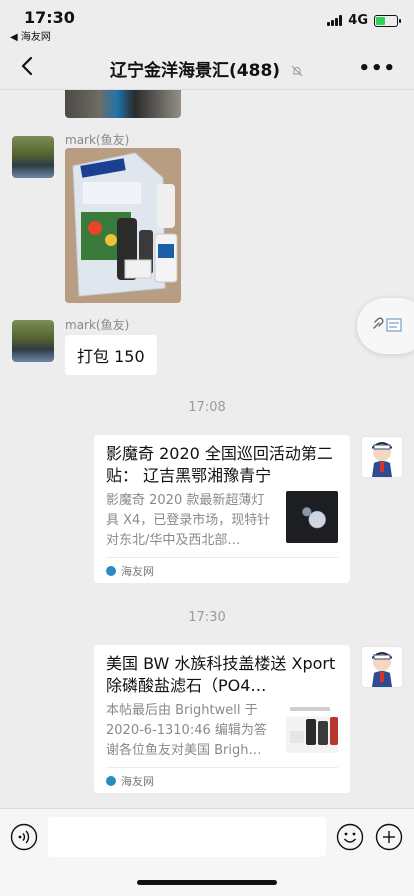  I want to click on battery-icon, so click(387, 20).